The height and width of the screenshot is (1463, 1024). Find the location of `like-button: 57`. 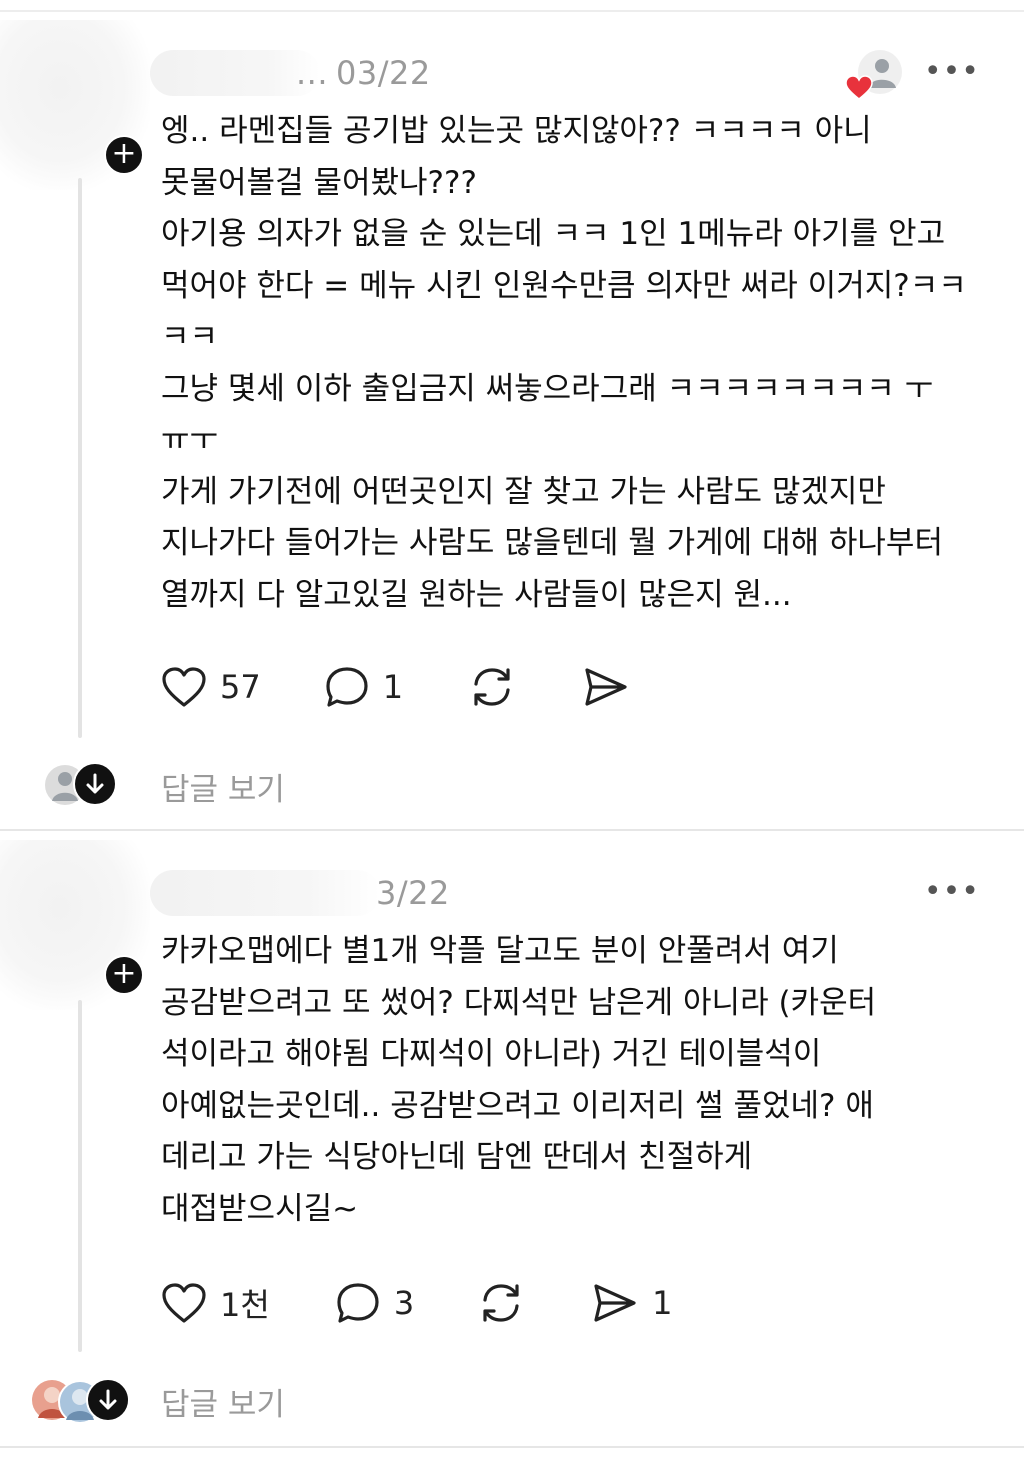

like-button: 57 is located at coordinates (210, 687).